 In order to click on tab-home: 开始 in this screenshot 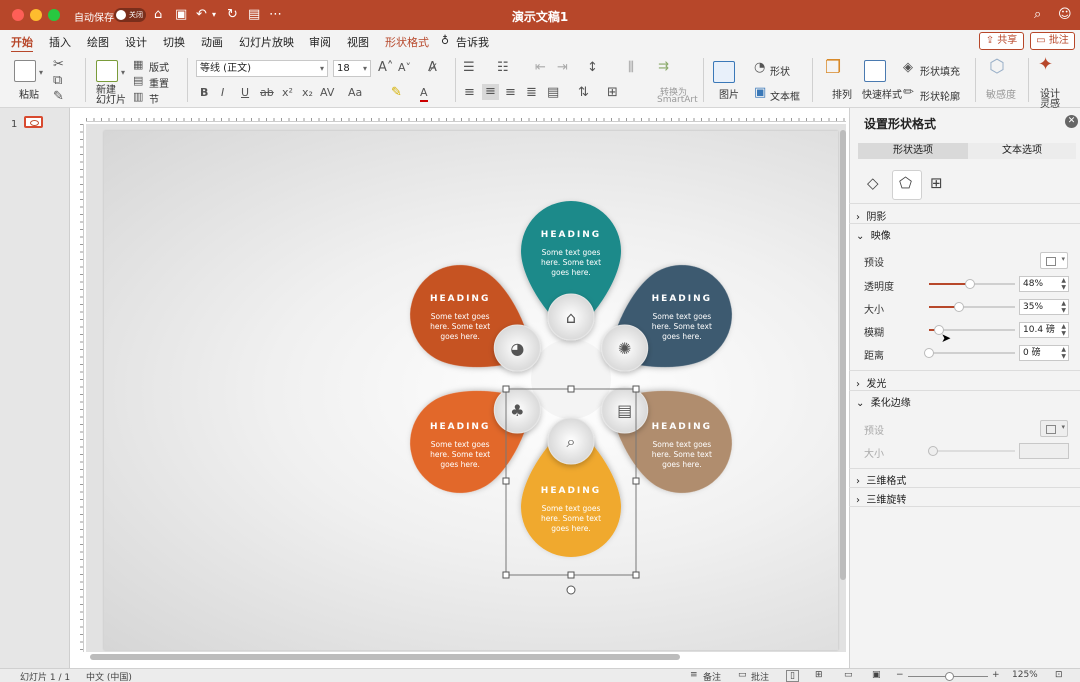, I will do `click(22, 43)`.